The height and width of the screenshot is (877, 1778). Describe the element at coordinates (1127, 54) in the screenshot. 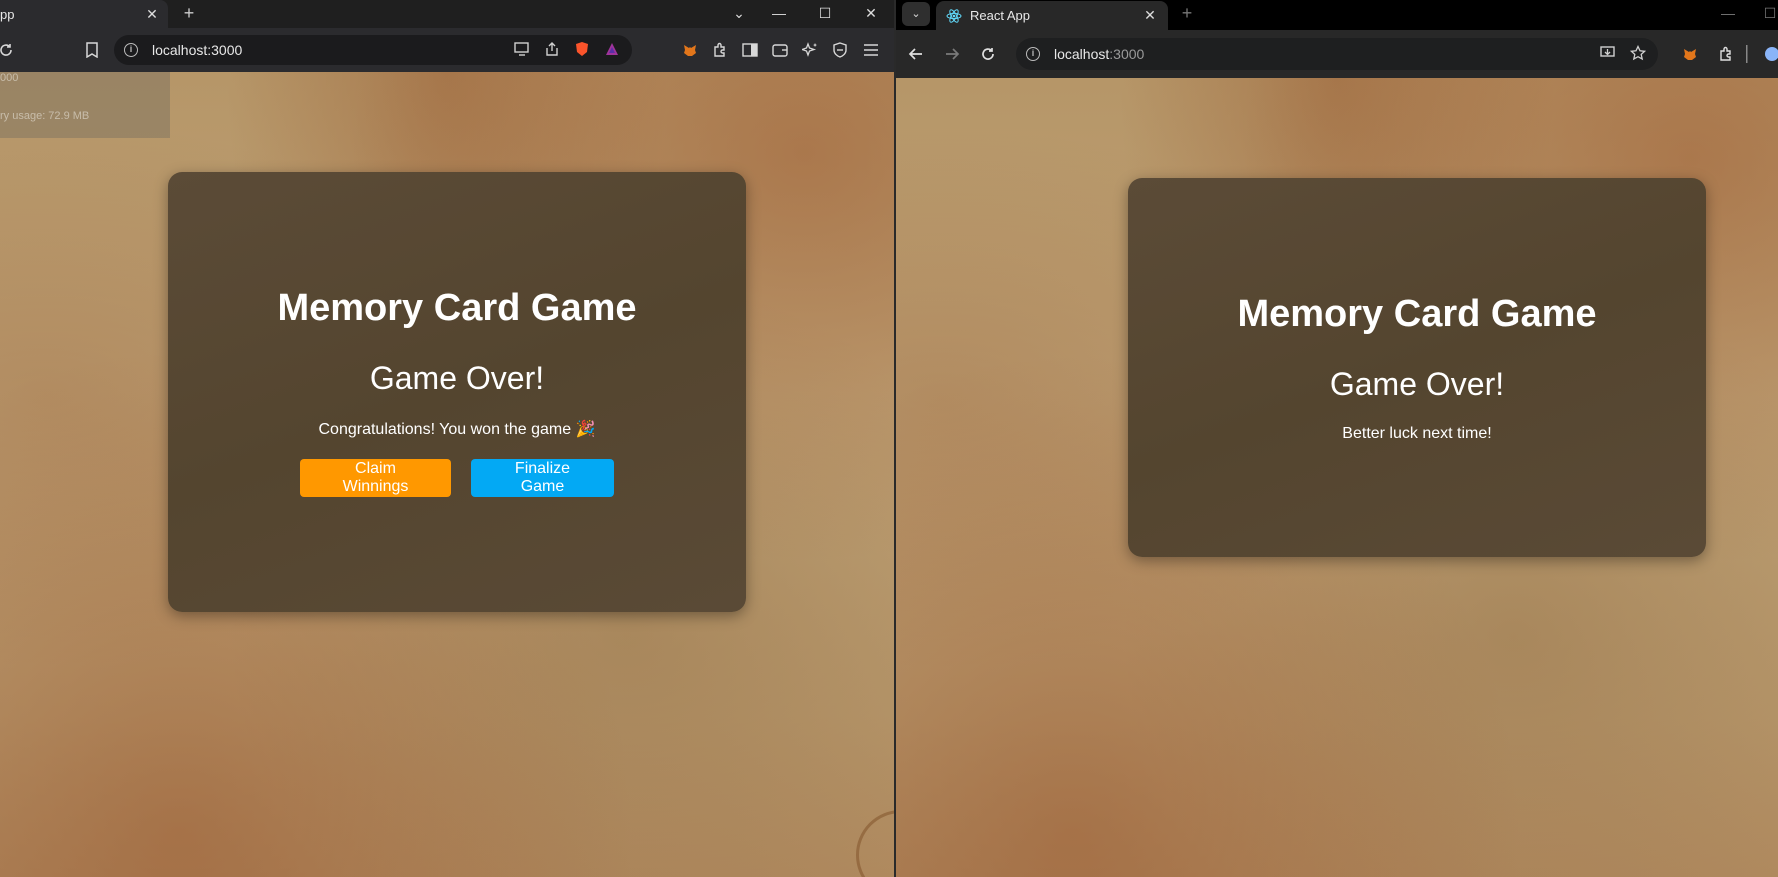

I see `url-port: :3000` at that location.